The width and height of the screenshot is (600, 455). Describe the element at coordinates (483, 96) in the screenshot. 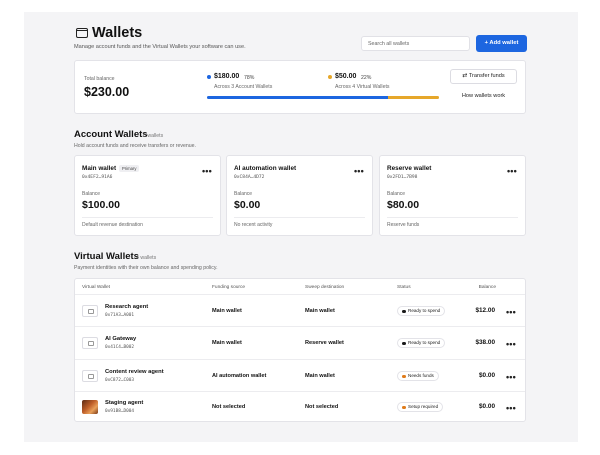

I see `how-wallets-work-button: How wallets work` at that location.